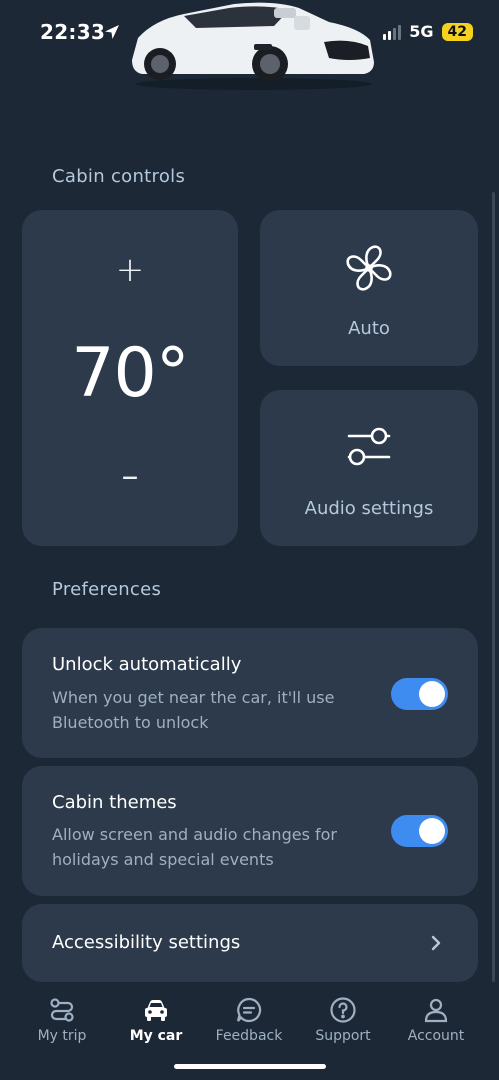 This screenshot has width=499, height=1080. I want to click on tab-my-trip: My trip, so click(62, 1019).